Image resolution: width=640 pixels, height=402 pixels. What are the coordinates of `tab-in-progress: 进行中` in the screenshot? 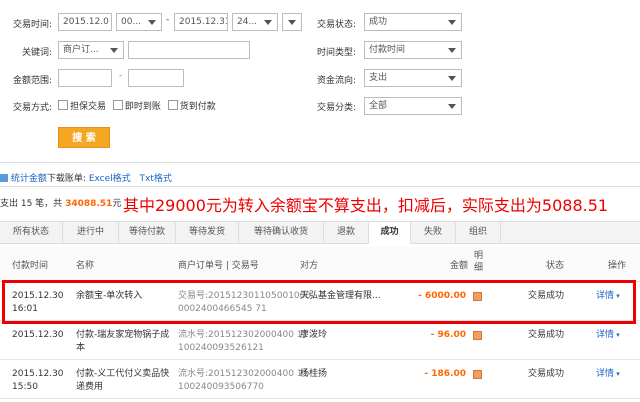 It's located at (91, 232).